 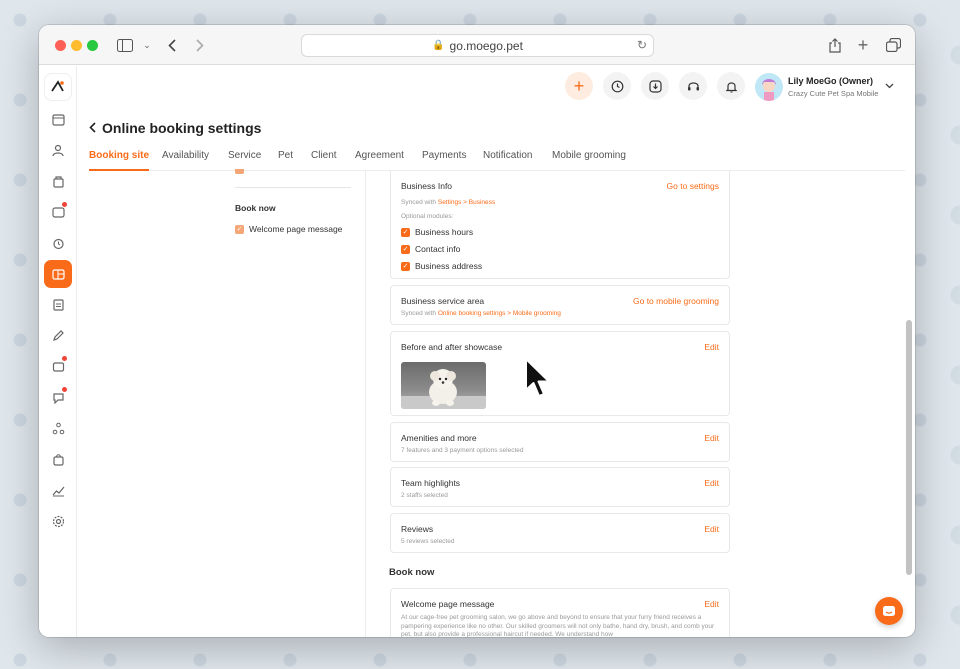 What do you see at coordinates (909, 447) in the screenshot?
I see `scrollbar-thumb` at bounding box center [909, 447].